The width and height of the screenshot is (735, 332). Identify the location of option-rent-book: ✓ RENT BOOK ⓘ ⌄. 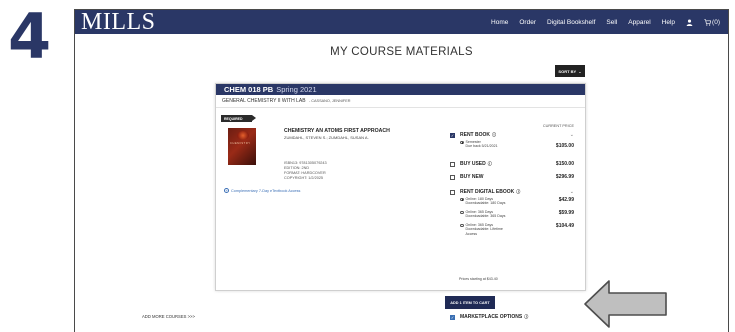
(512, 135).